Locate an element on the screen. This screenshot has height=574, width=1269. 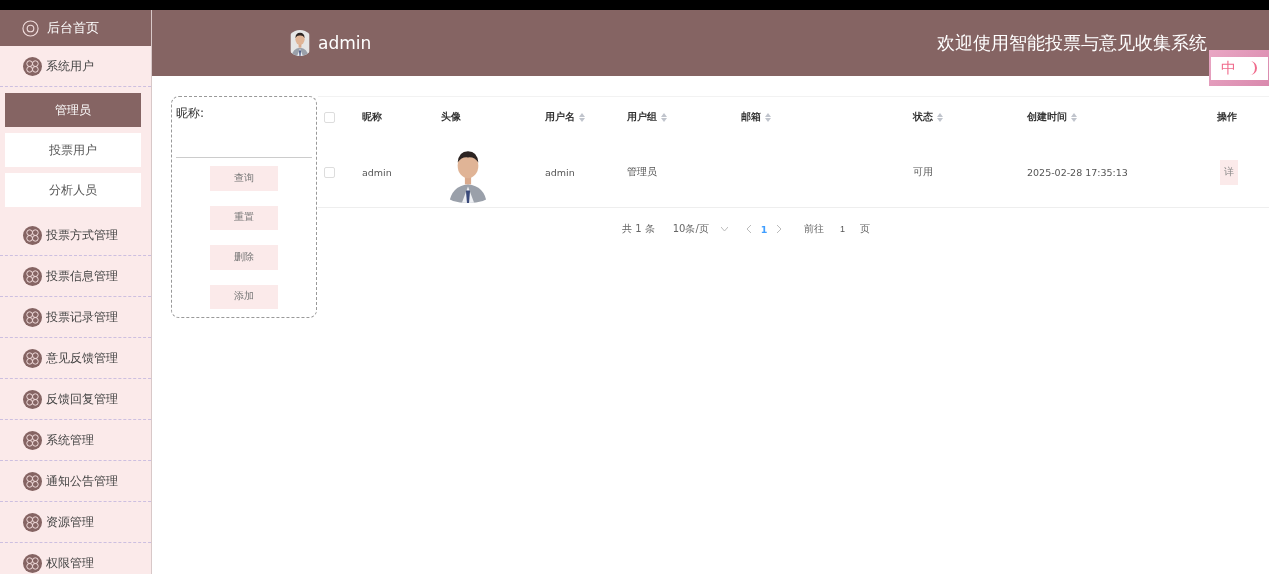
previous-page-icon is located at coordinates (749, 229).